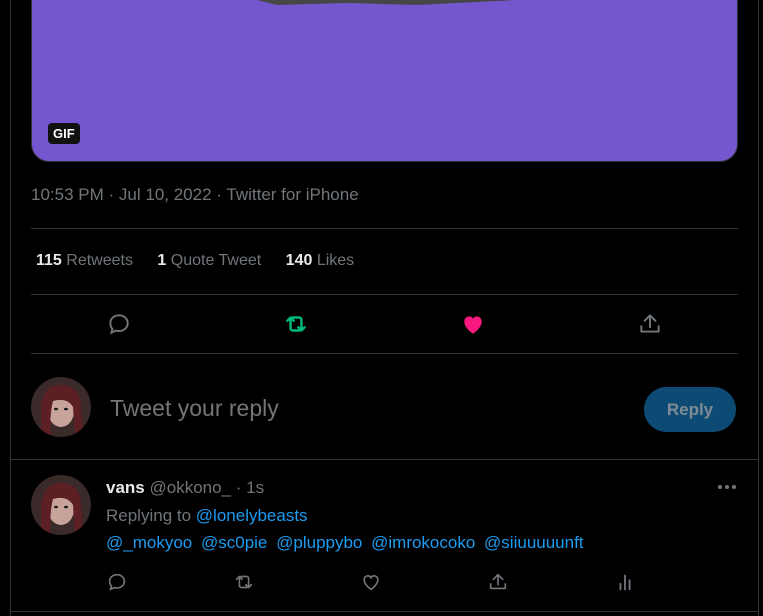  Describe the element at coordinates (10, 308) in the screenshot. I see `column-border-left` at that location.